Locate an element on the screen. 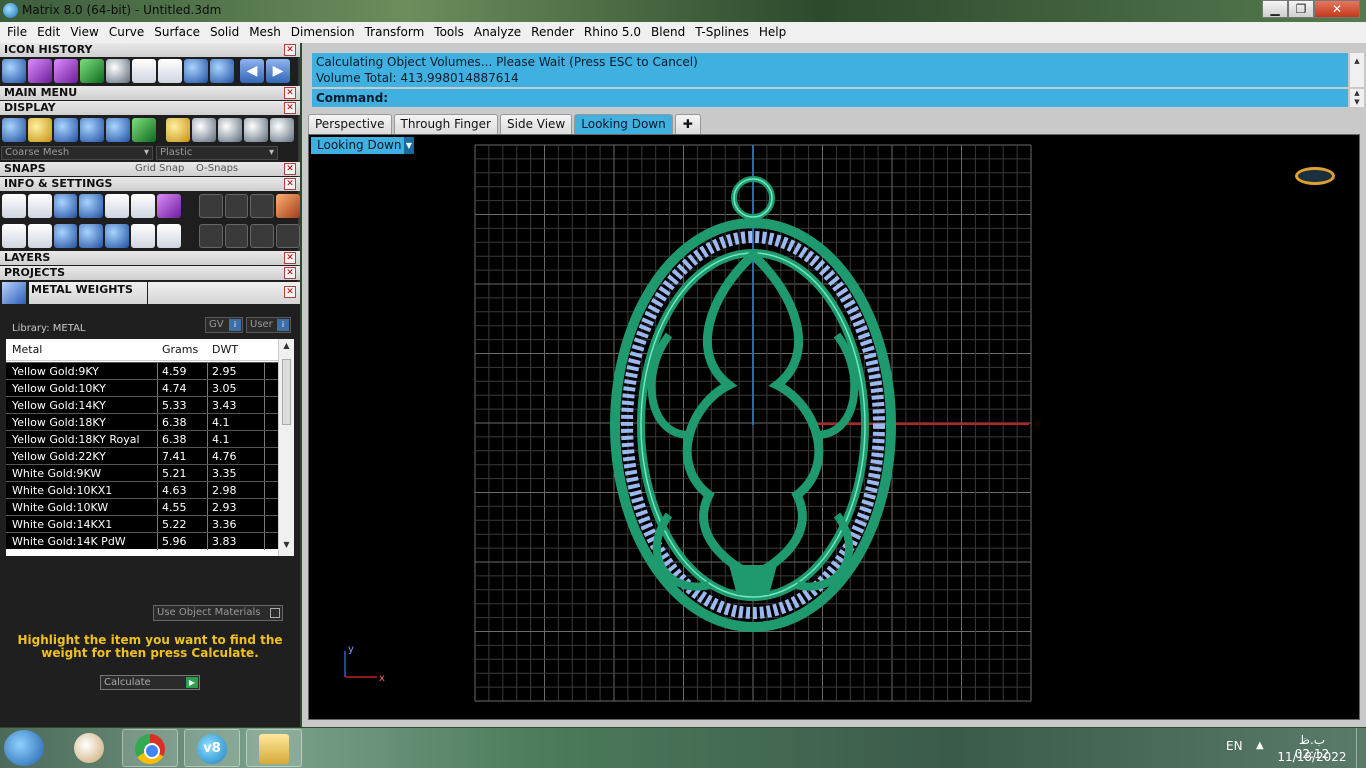 The height and width of the screenshot is (768, 1366). tab-looking-down: Looking Down is located at coordinates (623, 124).